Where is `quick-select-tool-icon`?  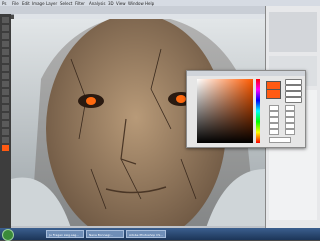
quick-select-tool-icon is located at coordinates (5, 44).